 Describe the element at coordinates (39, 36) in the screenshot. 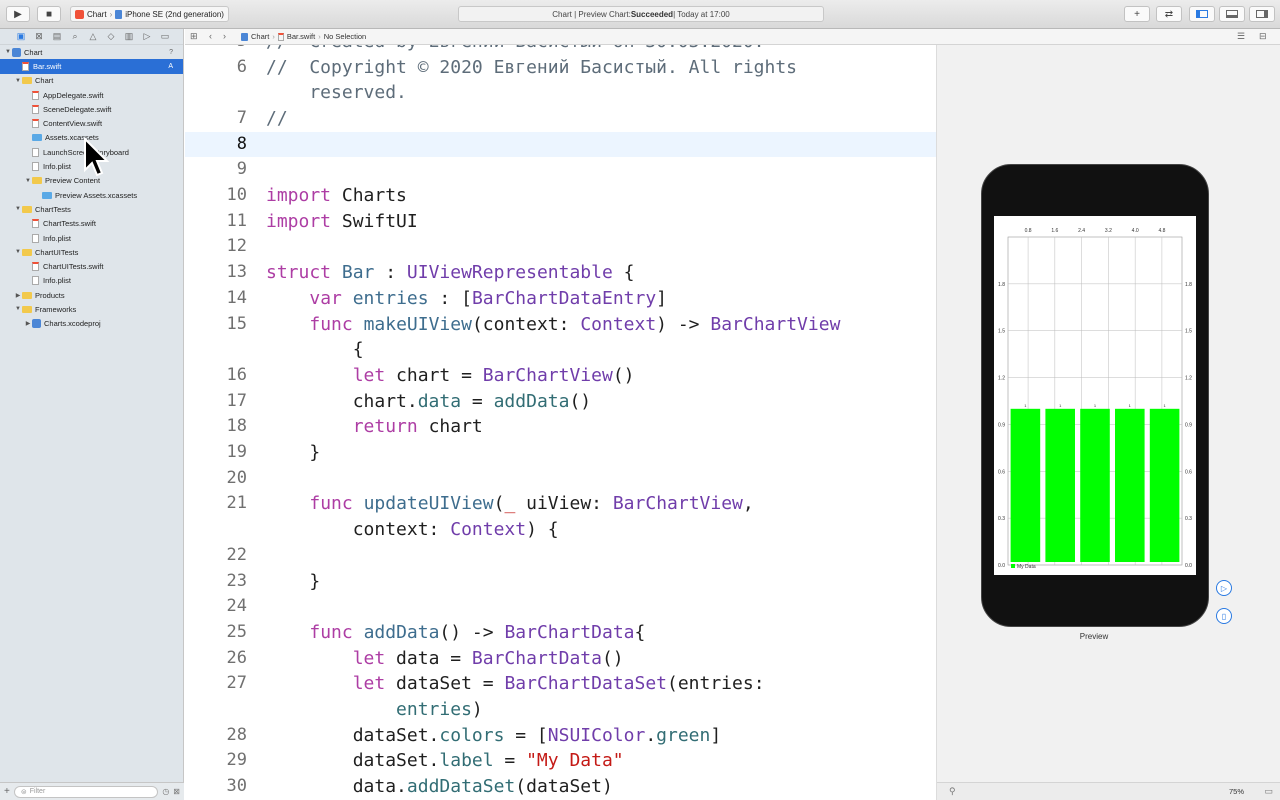

I see `source-control-icon: ⊠` at that location.